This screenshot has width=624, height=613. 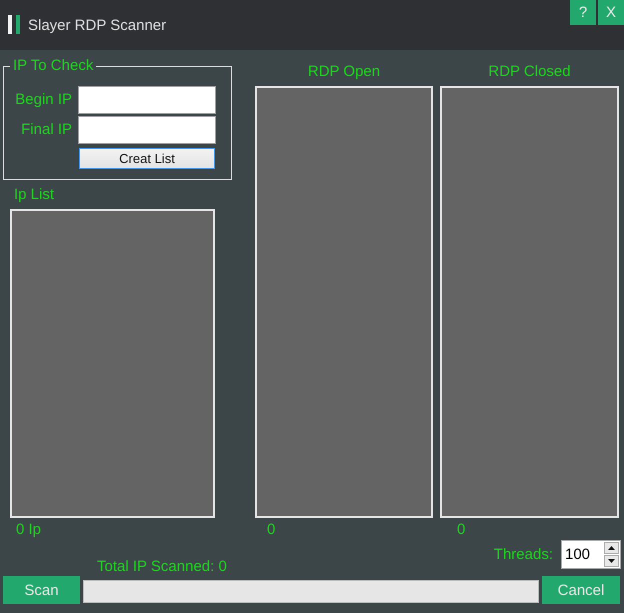 I want to click on bars-logo-icon, so click(x=14, y=24).